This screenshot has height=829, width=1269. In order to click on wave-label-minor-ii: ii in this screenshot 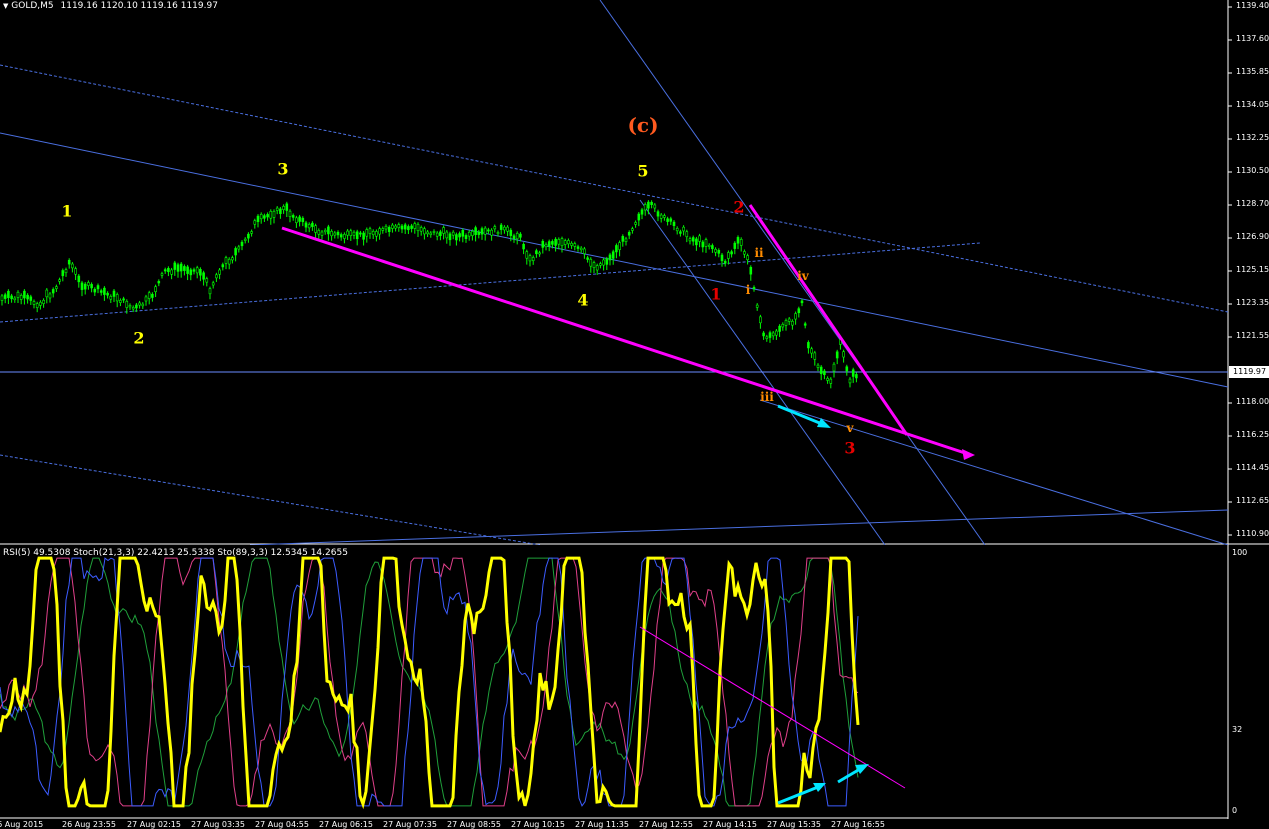, I will do `click(759, 253)`.